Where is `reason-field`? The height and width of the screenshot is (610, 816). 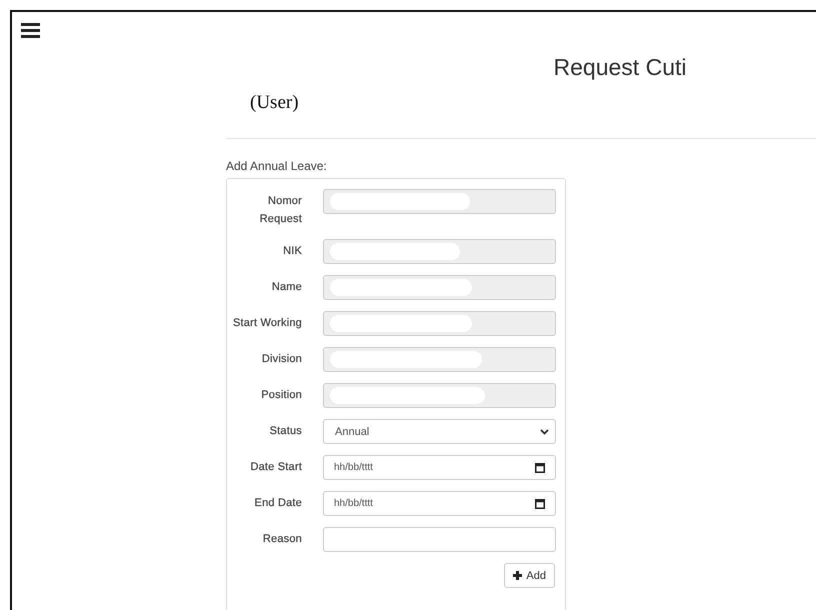 reason-field is located at coordinates (439, 539).